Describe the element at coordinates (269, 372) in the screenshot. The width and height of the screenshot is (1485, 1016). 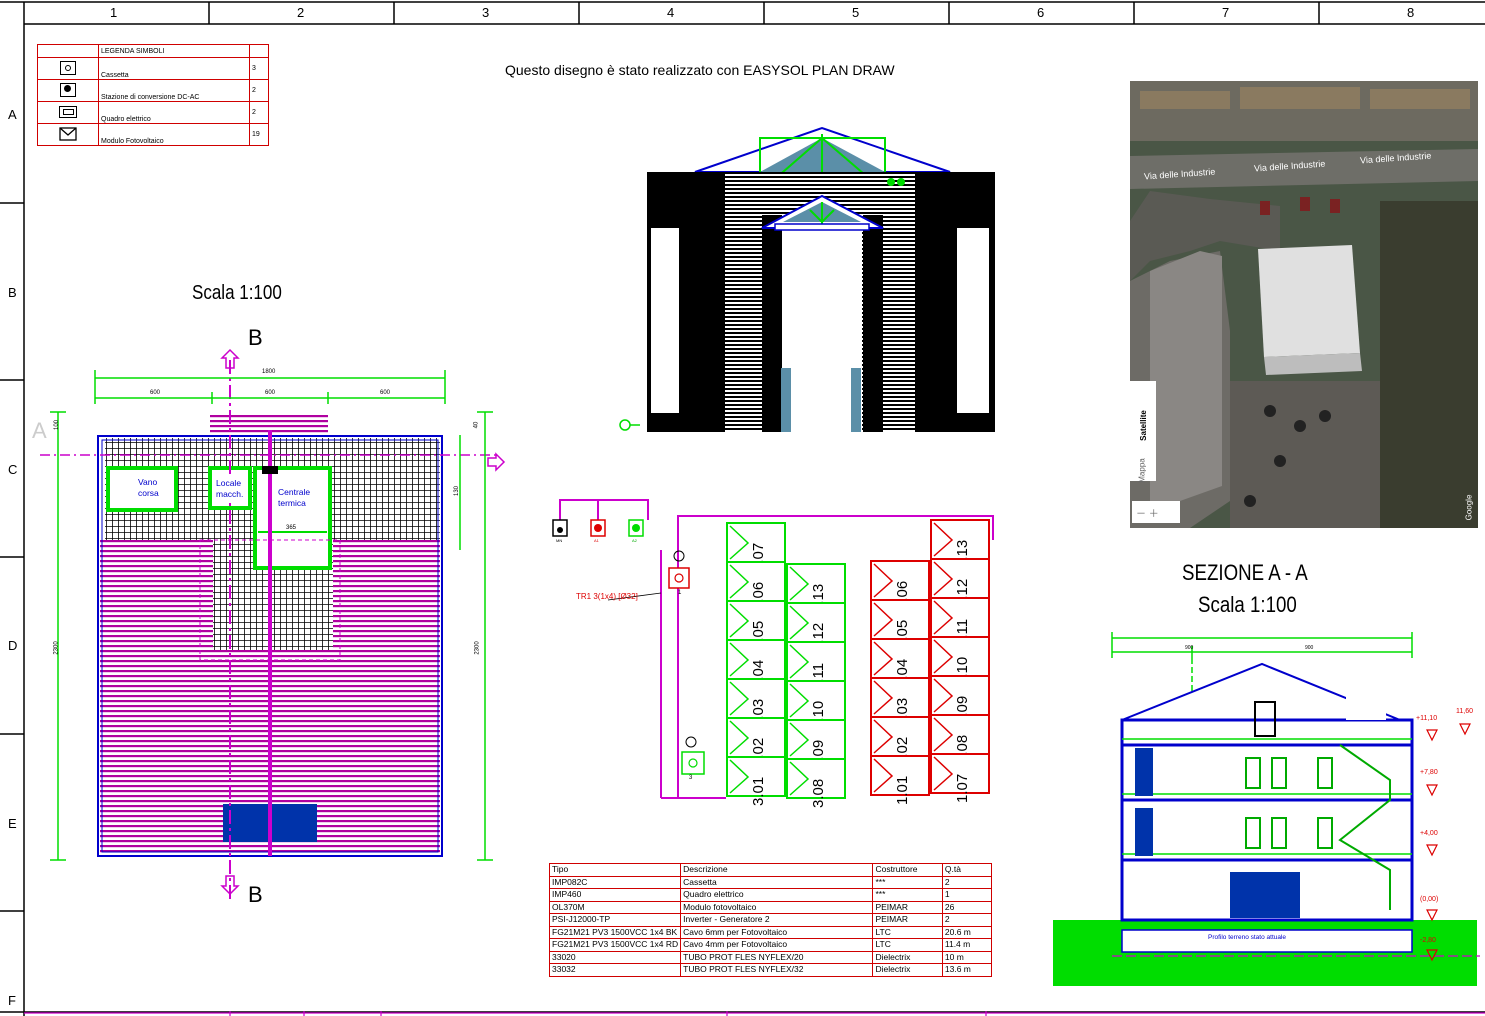
I see `dim-total-width: 1800` at that location.